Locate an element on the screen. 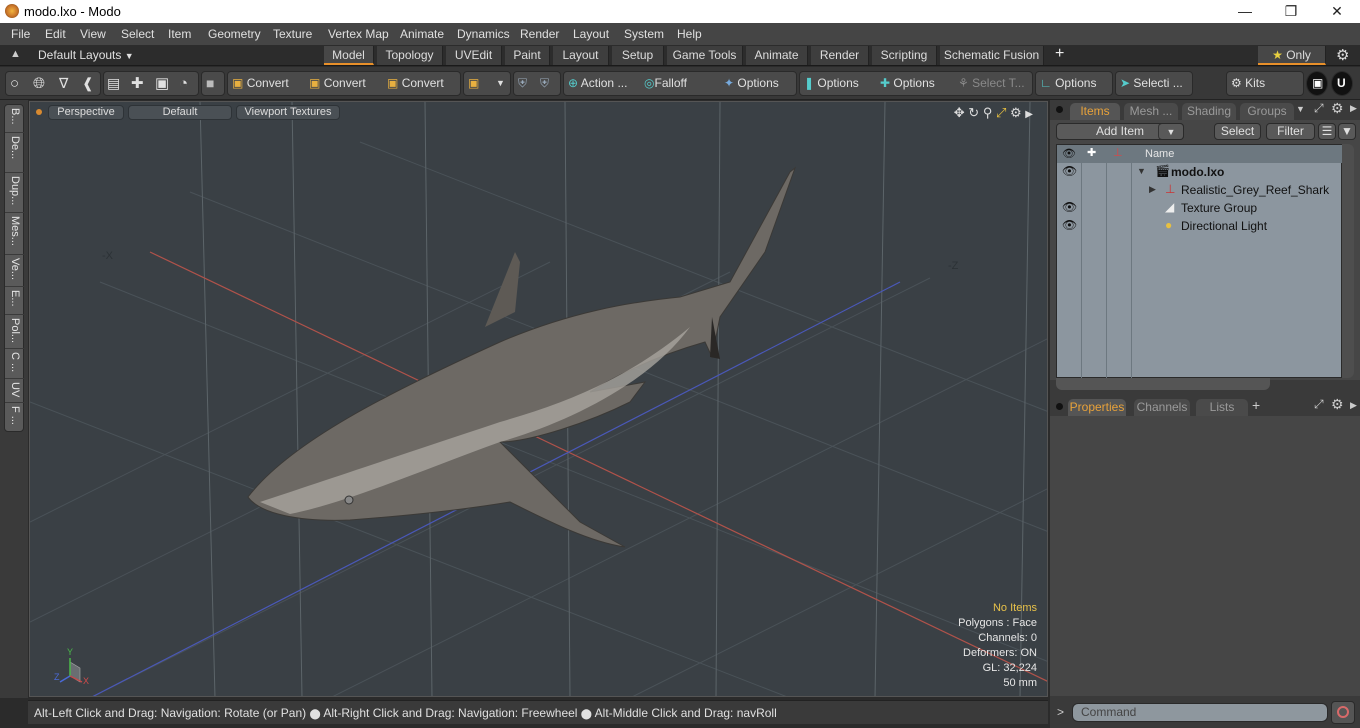 The width and height of the screenshot is (1360, 728). collapse-icon: ▲ is located at coordinates (15, 54).